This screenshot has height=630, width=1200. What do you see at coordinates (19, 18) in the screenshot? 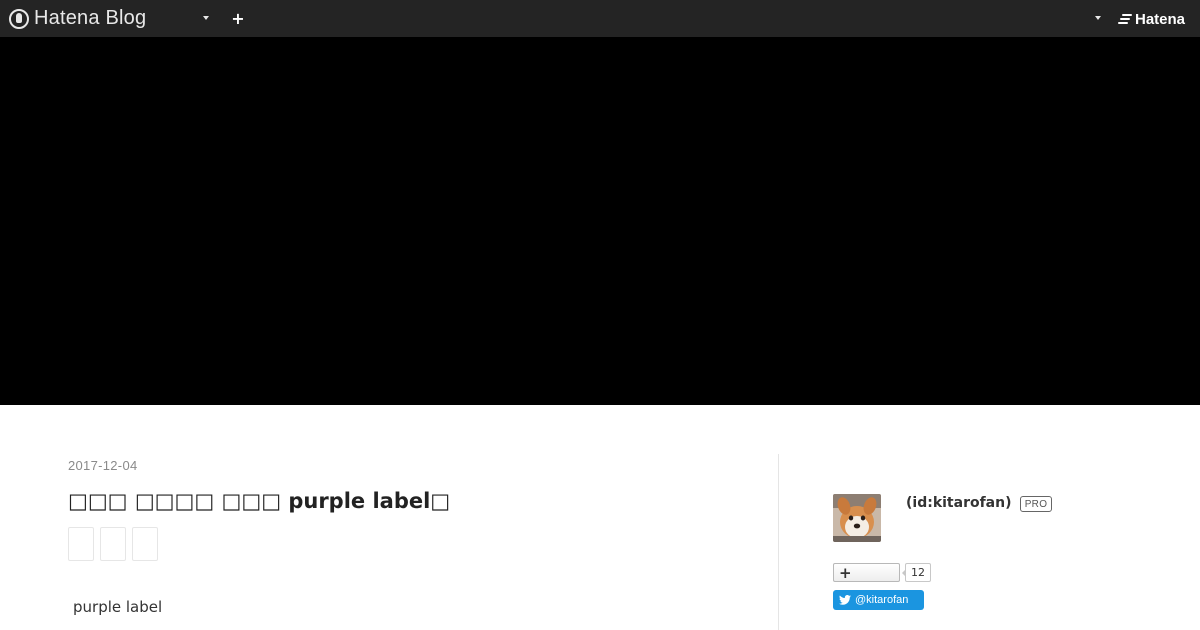
I see `hatena-blog-pen-icon` at bounding box center [19, 18].